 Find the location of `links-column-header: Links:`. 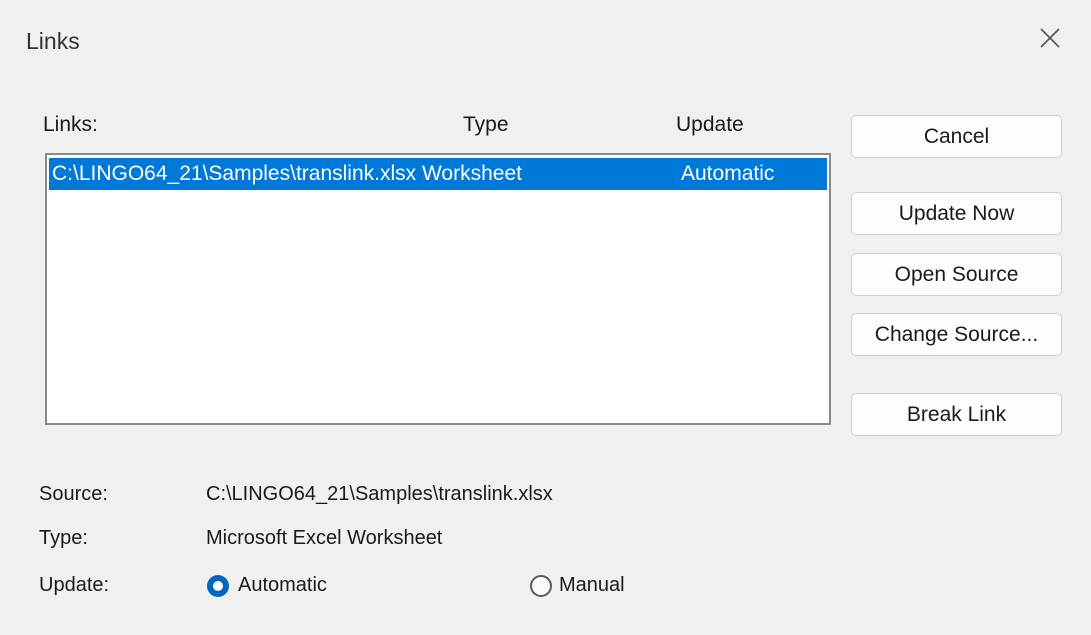

links-column-header: Links: is located at coordinates (70, 124).